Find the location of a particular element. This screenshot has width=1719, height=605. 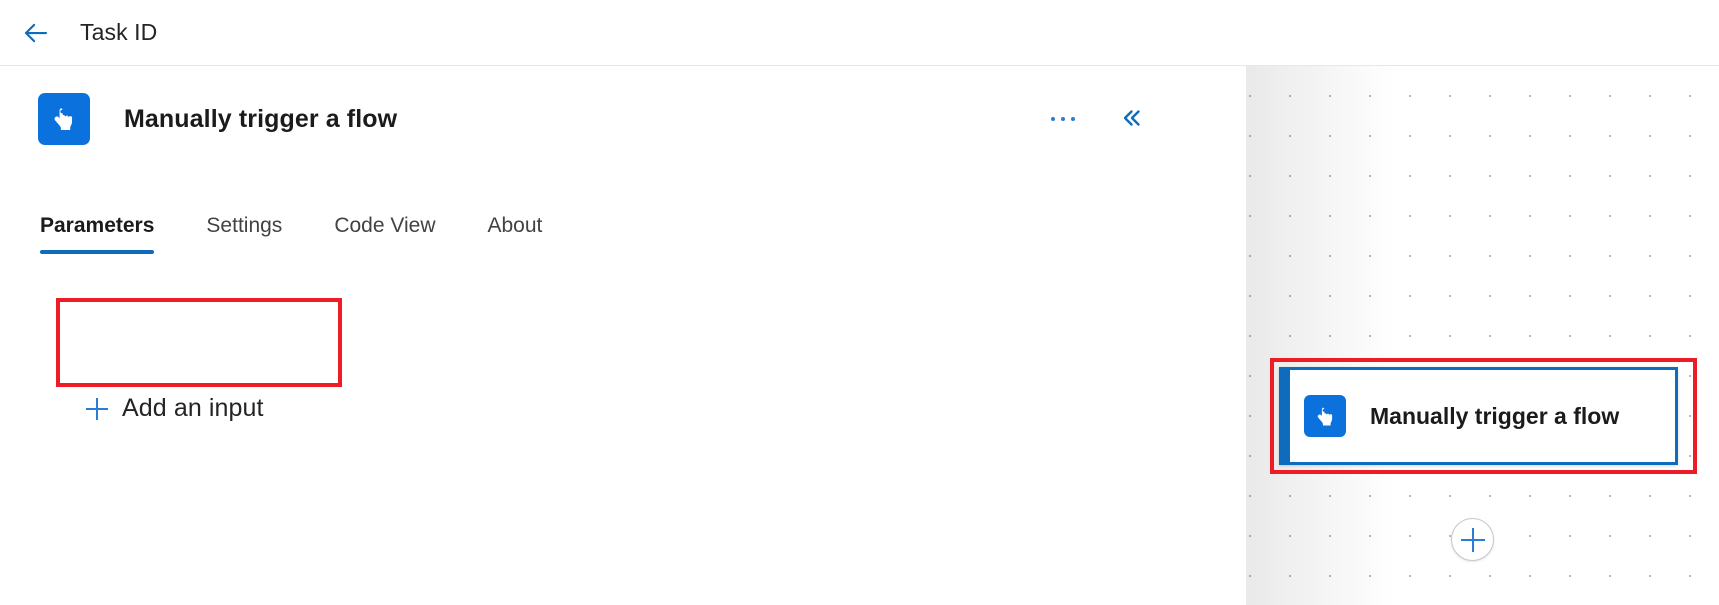

double-chevron-left-icon is located at coordinates (1131, 119).